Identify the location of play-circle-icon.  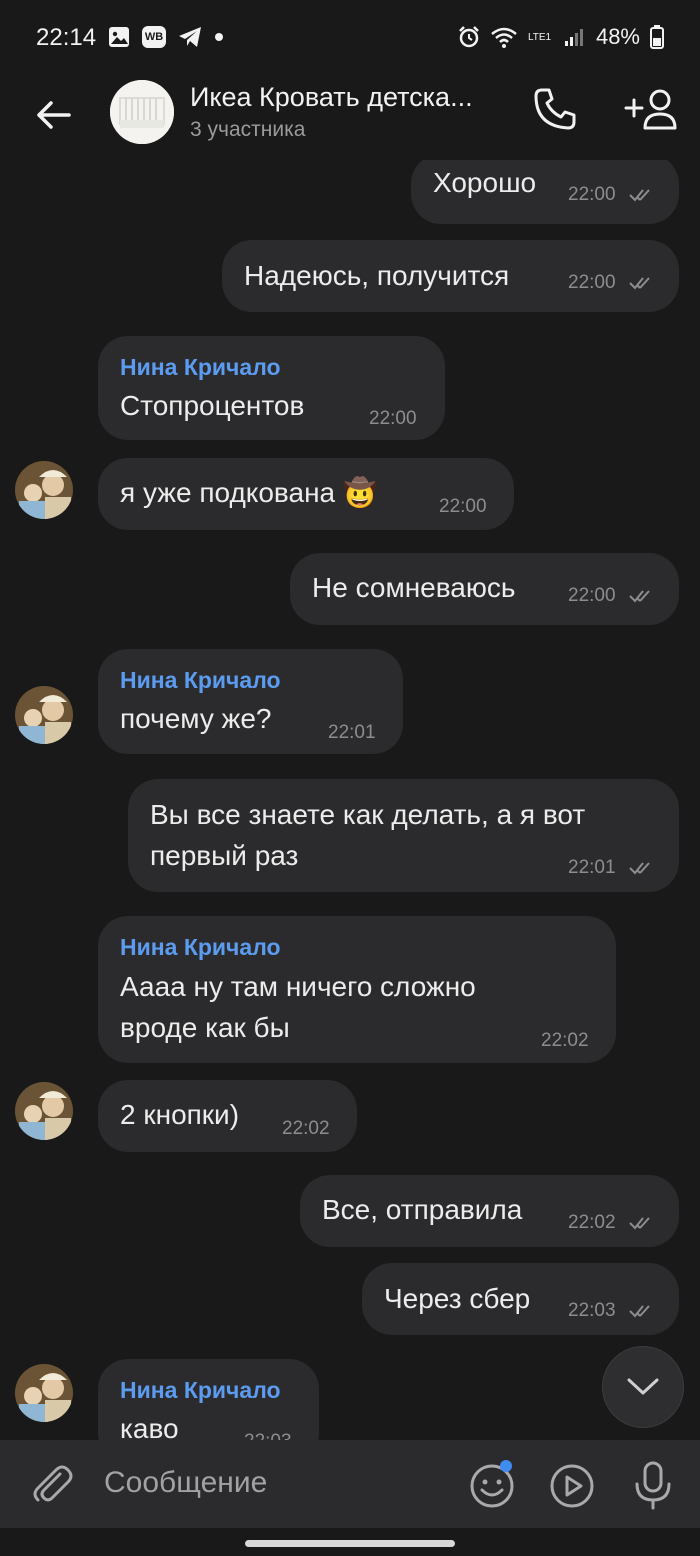
(572, 1486).